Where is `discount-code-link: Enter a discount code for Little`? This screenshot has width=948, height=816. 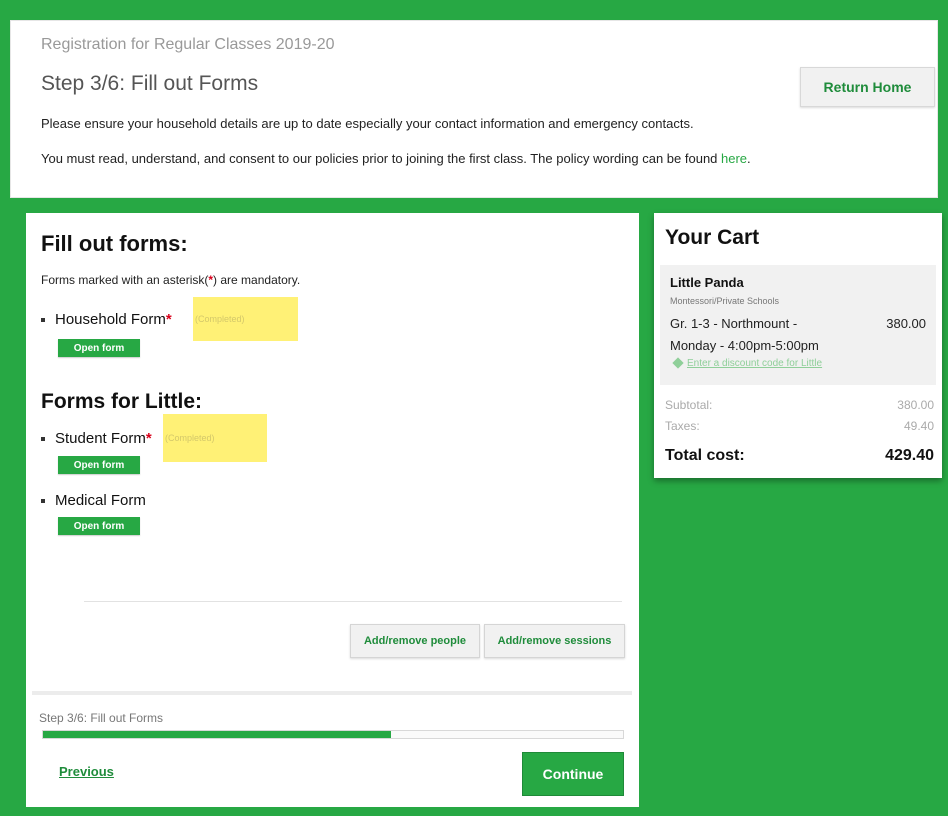 discount-code-link: Enter a discount code for Little is located at coordinates (747, 363).